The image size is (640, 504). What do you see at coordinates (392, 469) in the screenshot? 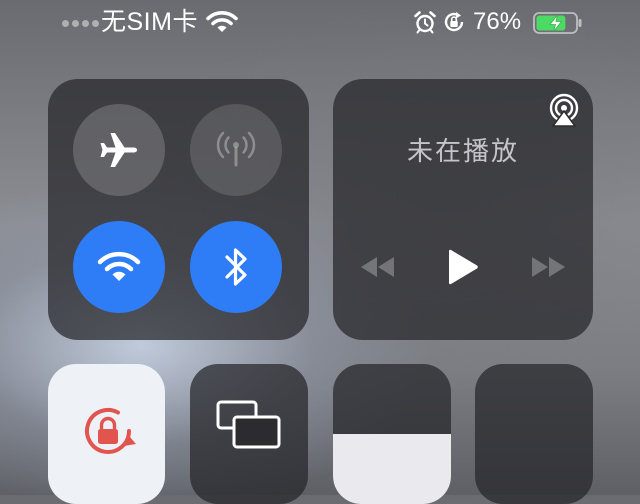
I see `brightness-level-fill` at bounding box center [392, 469].